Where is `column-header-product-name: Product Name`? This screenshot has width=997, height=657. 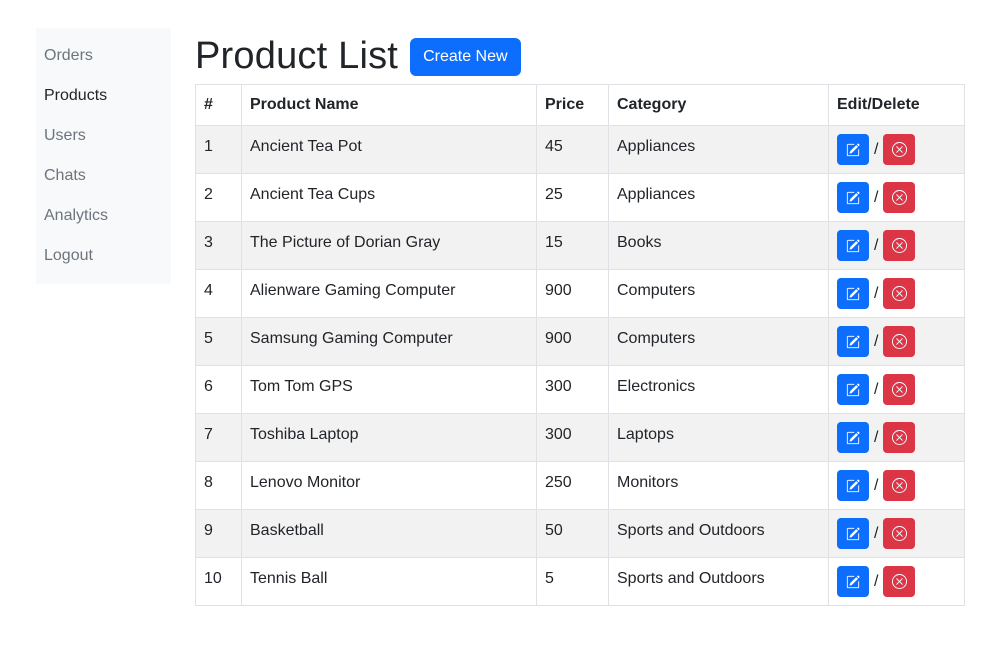
column-header-product-name: Product Name is located at coordinates (389, 105).